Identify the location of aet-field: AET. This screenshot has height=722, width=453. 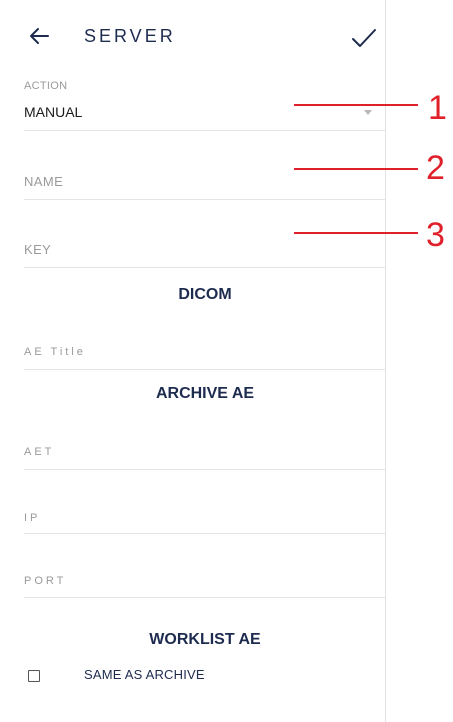
(205, 450).